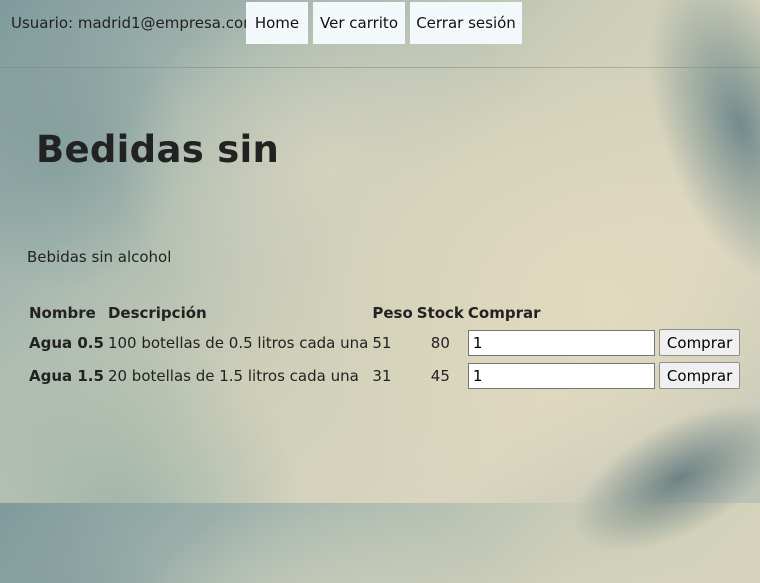 This screenshot has width=760, height=583. I want to click on column-header-weight: Peso, so click(392, 313).